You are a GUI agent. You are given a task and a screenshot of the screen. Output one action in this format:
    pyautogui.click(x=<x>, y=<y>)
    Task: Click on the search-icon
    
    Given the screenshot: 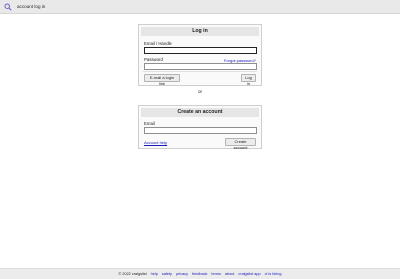 What is the action you would take?
    pyautogui.click(x=8, y=7)
    